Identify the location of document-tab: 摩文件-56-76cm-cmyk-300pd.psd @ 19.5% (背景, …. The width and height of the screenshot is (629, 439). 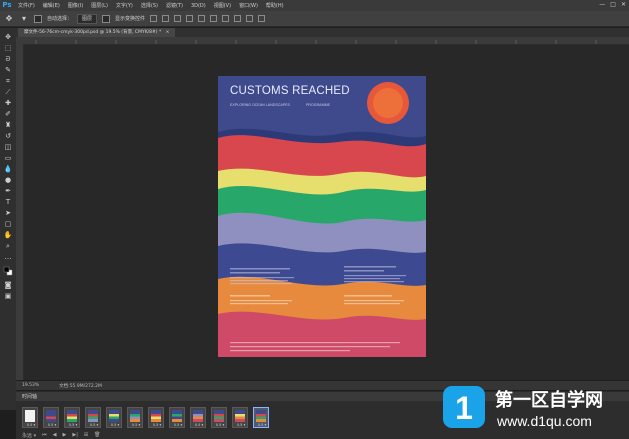
(97, 32).